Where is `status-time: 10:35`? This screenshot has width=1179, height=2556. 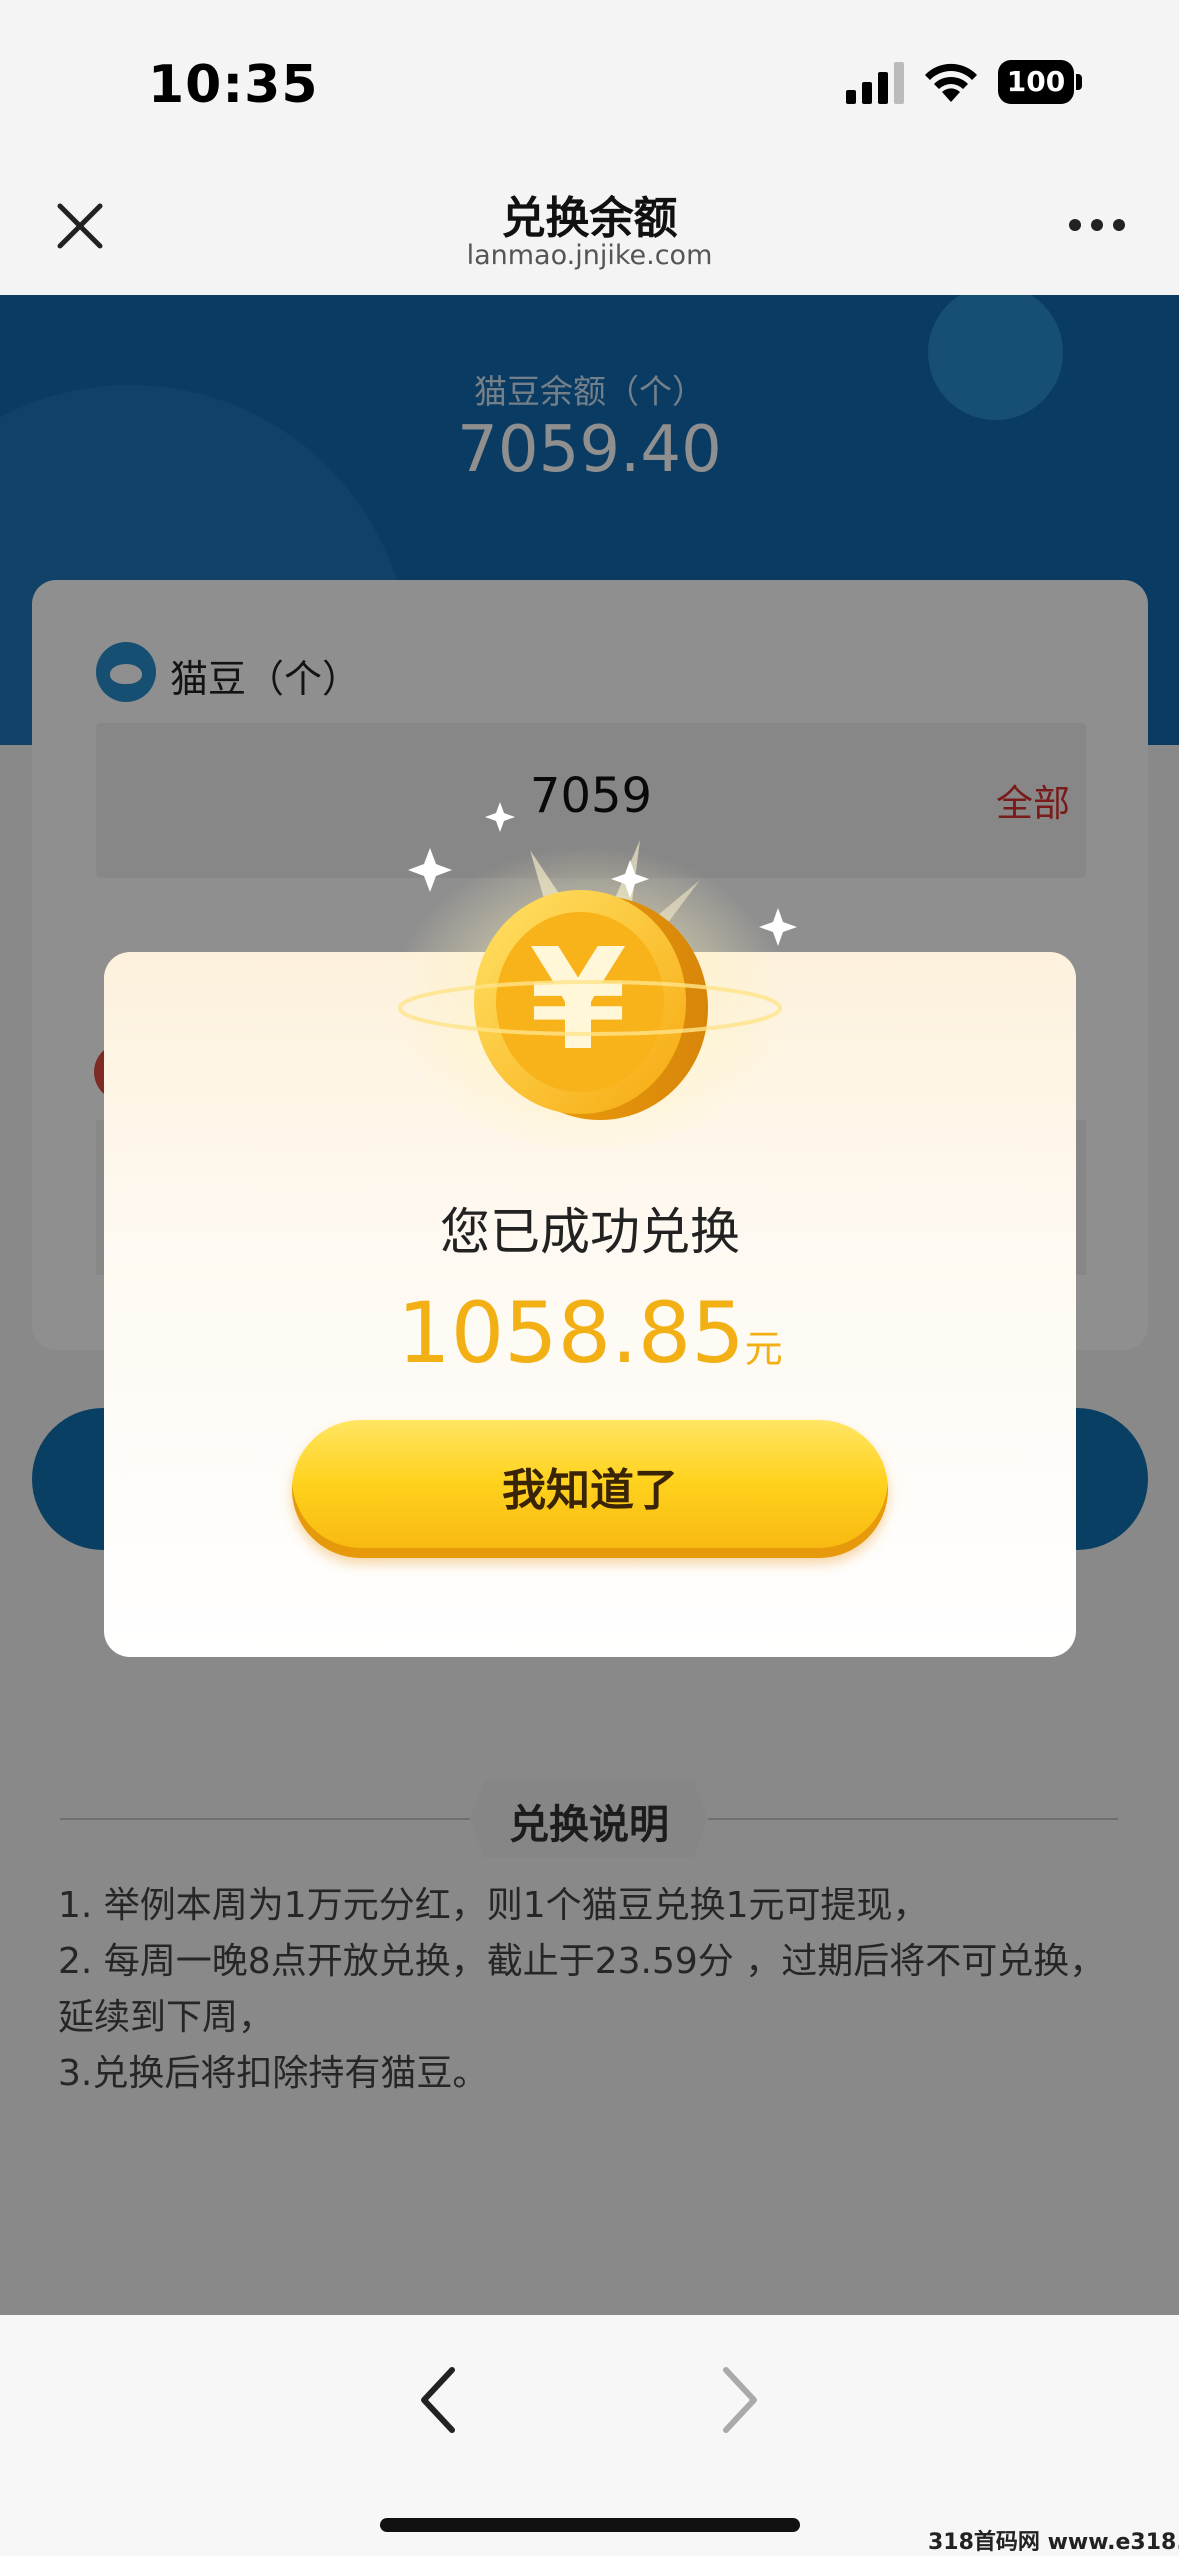 status-time: 10:35 is located at coordinates (233, 85).